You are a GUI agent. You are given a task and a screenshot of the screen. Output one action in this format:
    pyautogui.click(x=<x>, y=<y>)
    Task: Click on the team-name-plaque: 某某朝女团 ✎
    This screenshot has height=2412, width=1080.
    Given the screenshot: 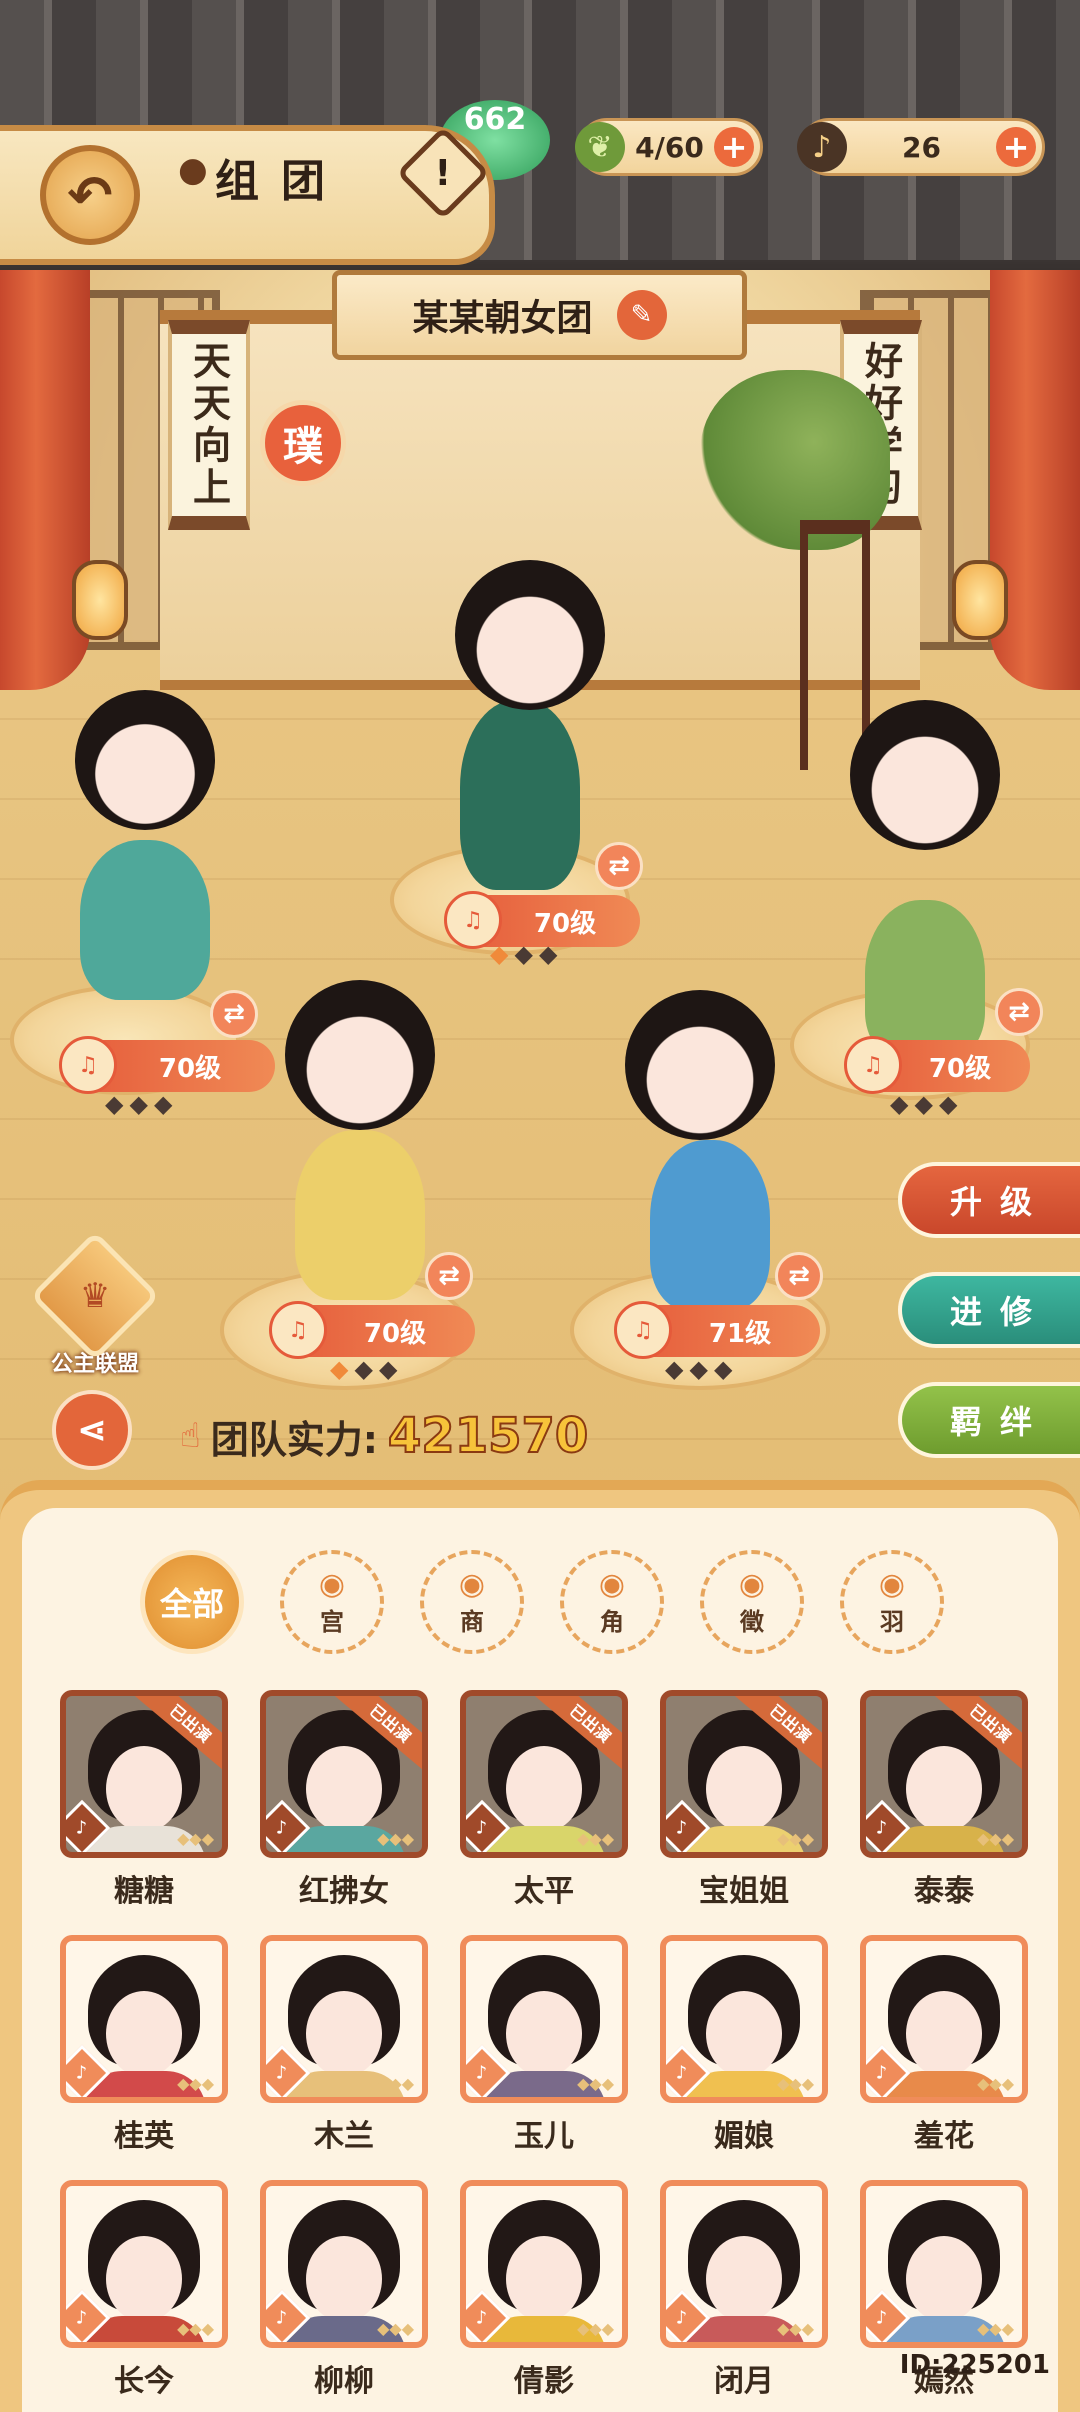 What is the action you would take?
    pyautogui.click(x=539, y=315)
    